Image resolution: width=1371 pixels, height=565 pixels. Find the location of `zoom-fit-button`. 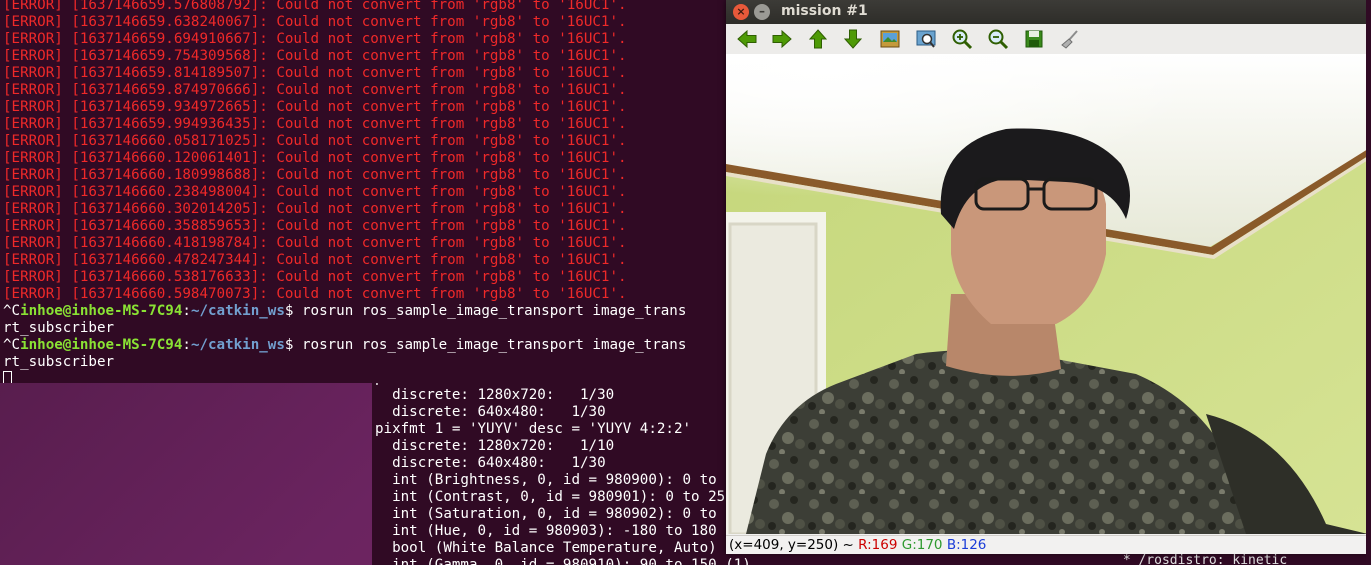

zoom-fit-button is located at coordinates (926, 39).